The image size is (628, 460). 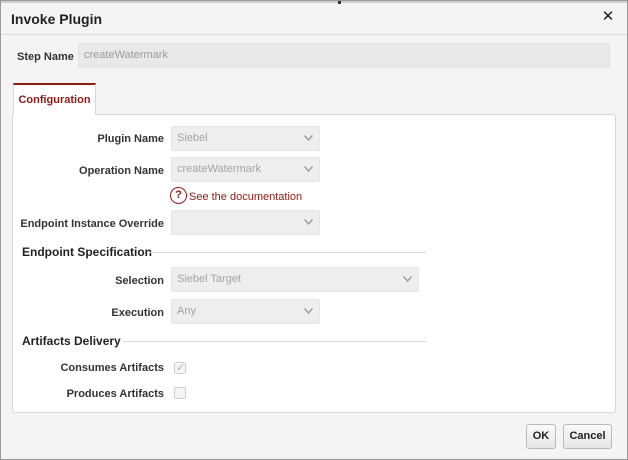 I want to click on step-name-label: Step Name, so click(x=45, y=57).